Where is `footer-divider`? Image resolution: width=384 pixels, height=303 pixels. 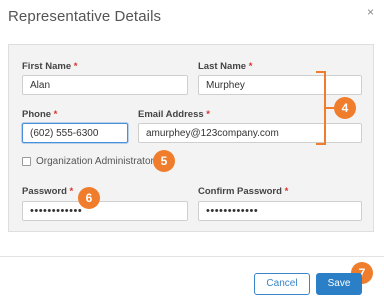
footer-divider is located at coordinates (192, 256).